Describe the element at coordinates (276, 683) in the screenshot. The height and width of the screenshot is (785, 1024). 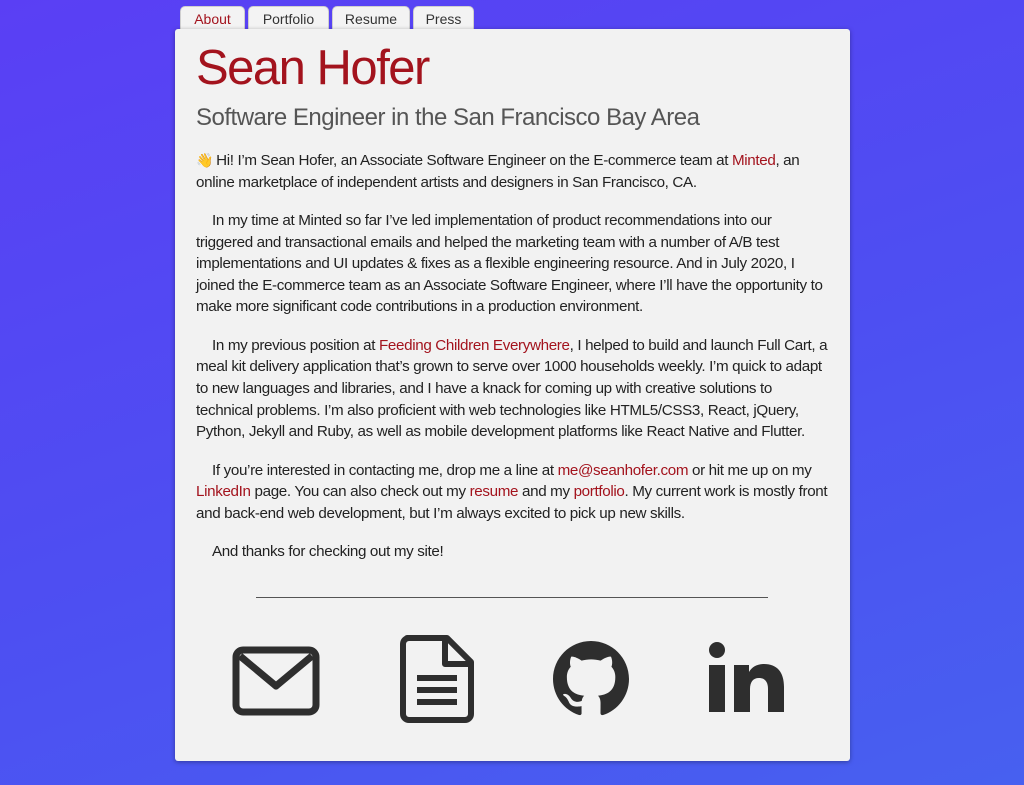
I see `envelope-icon` at that location.